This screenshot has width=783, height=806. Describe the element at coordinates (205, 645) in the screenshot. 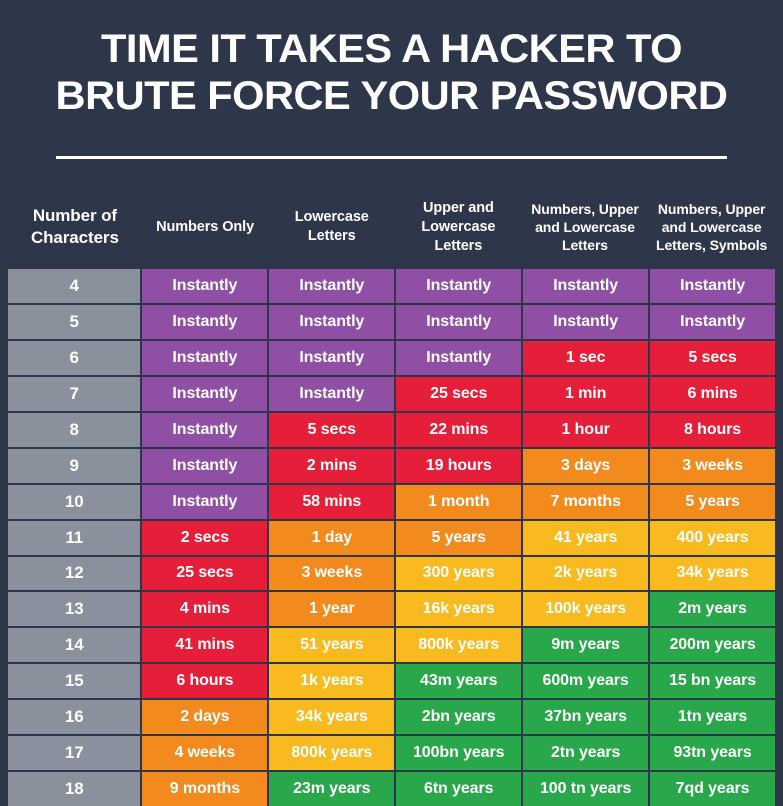

I see `crack-time-cell: 41 mins` at that location.